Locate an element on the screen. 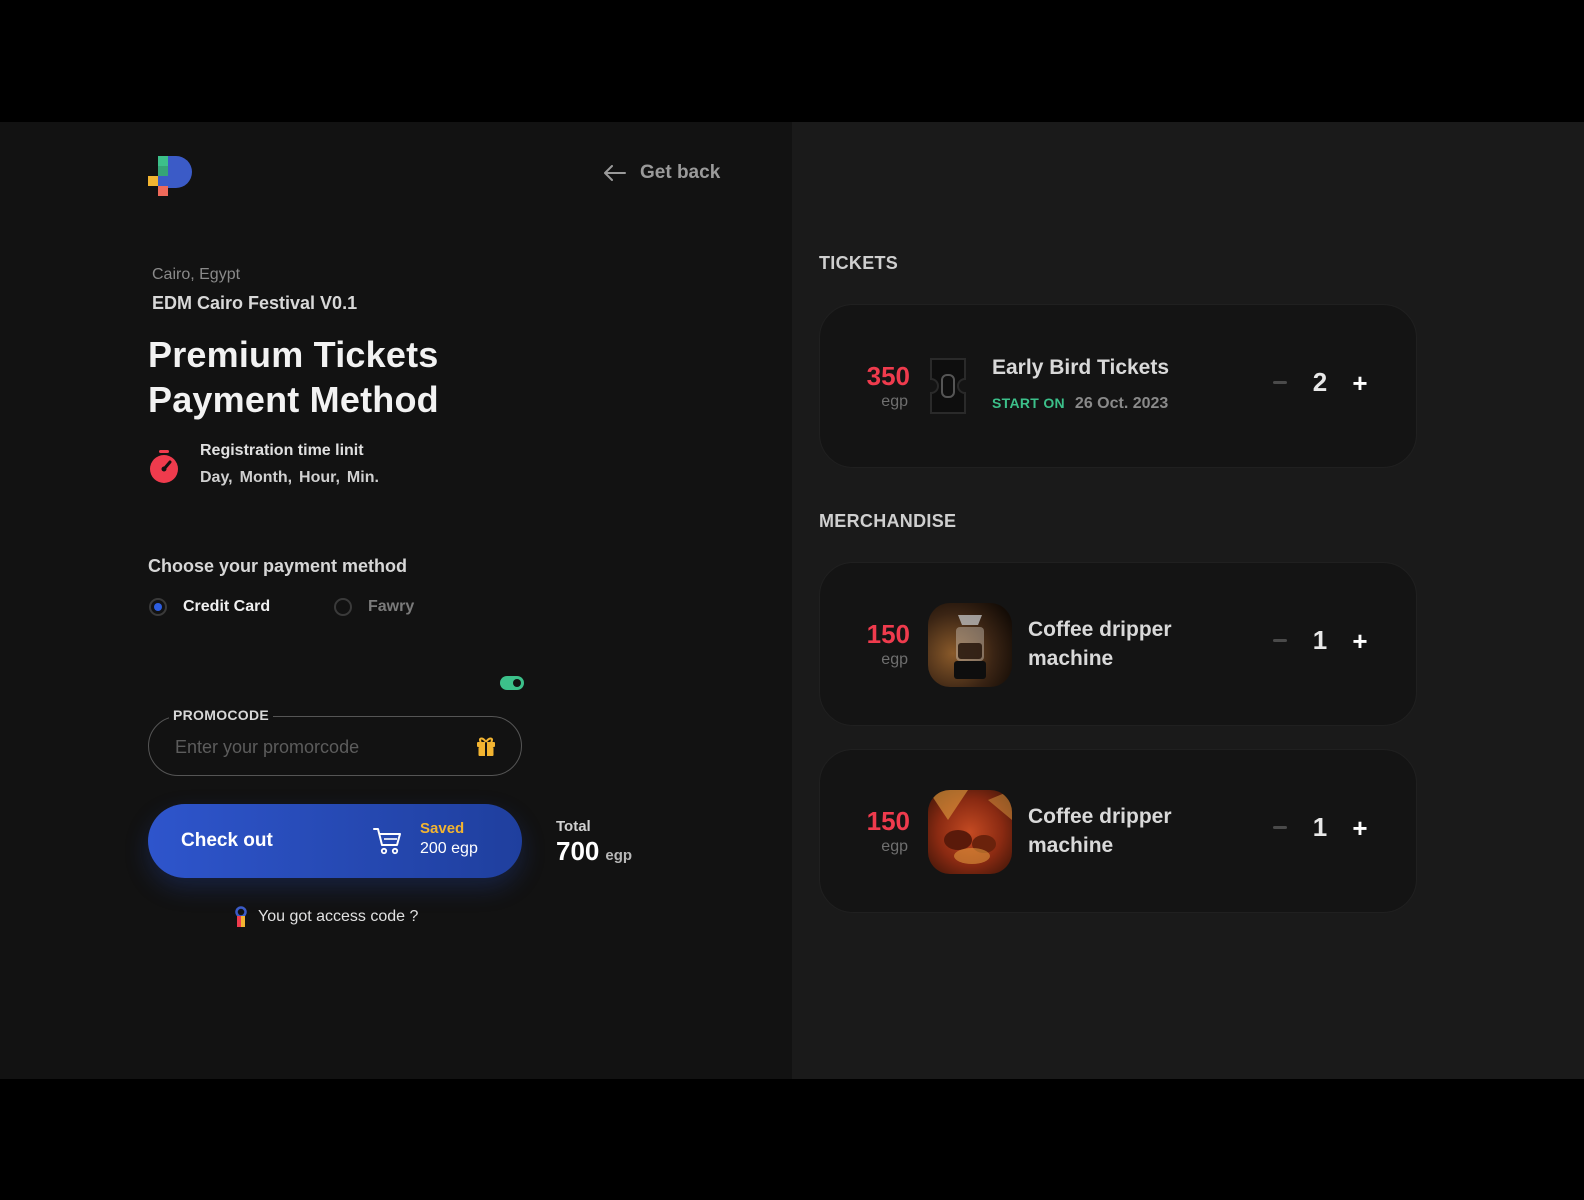  arrow-left-icon is located at coordinates (615, 173).